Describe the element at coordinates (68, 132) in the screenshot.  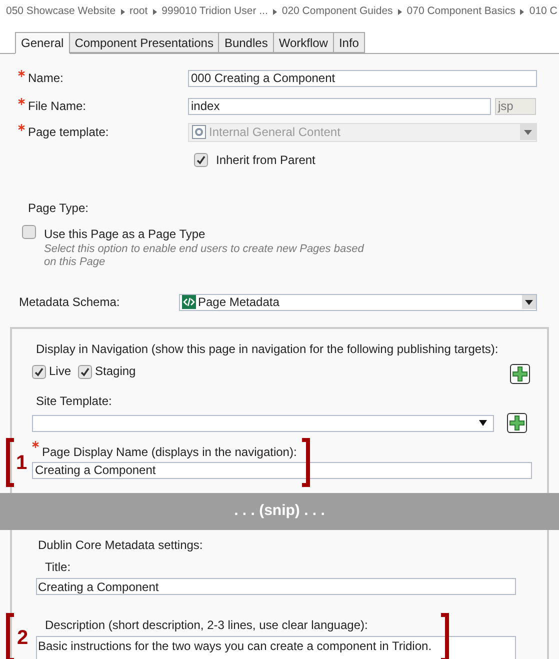
I see `field-label: Page template:` at that location.